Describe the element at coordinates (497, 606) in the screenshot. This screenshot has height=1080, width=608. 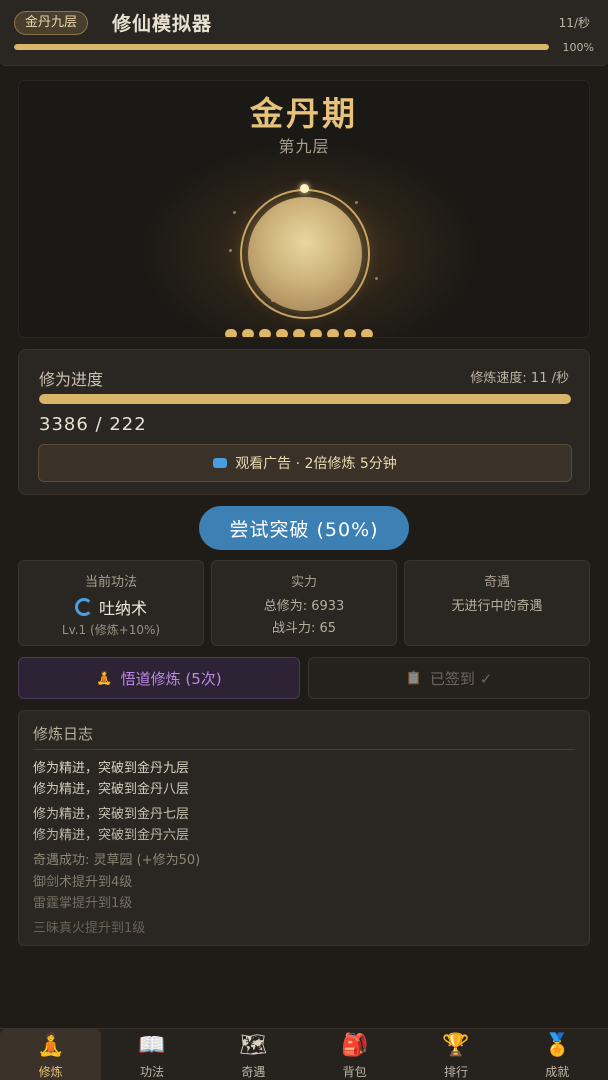
I see `encounter-status: 无进行中的奇遇` at that location.